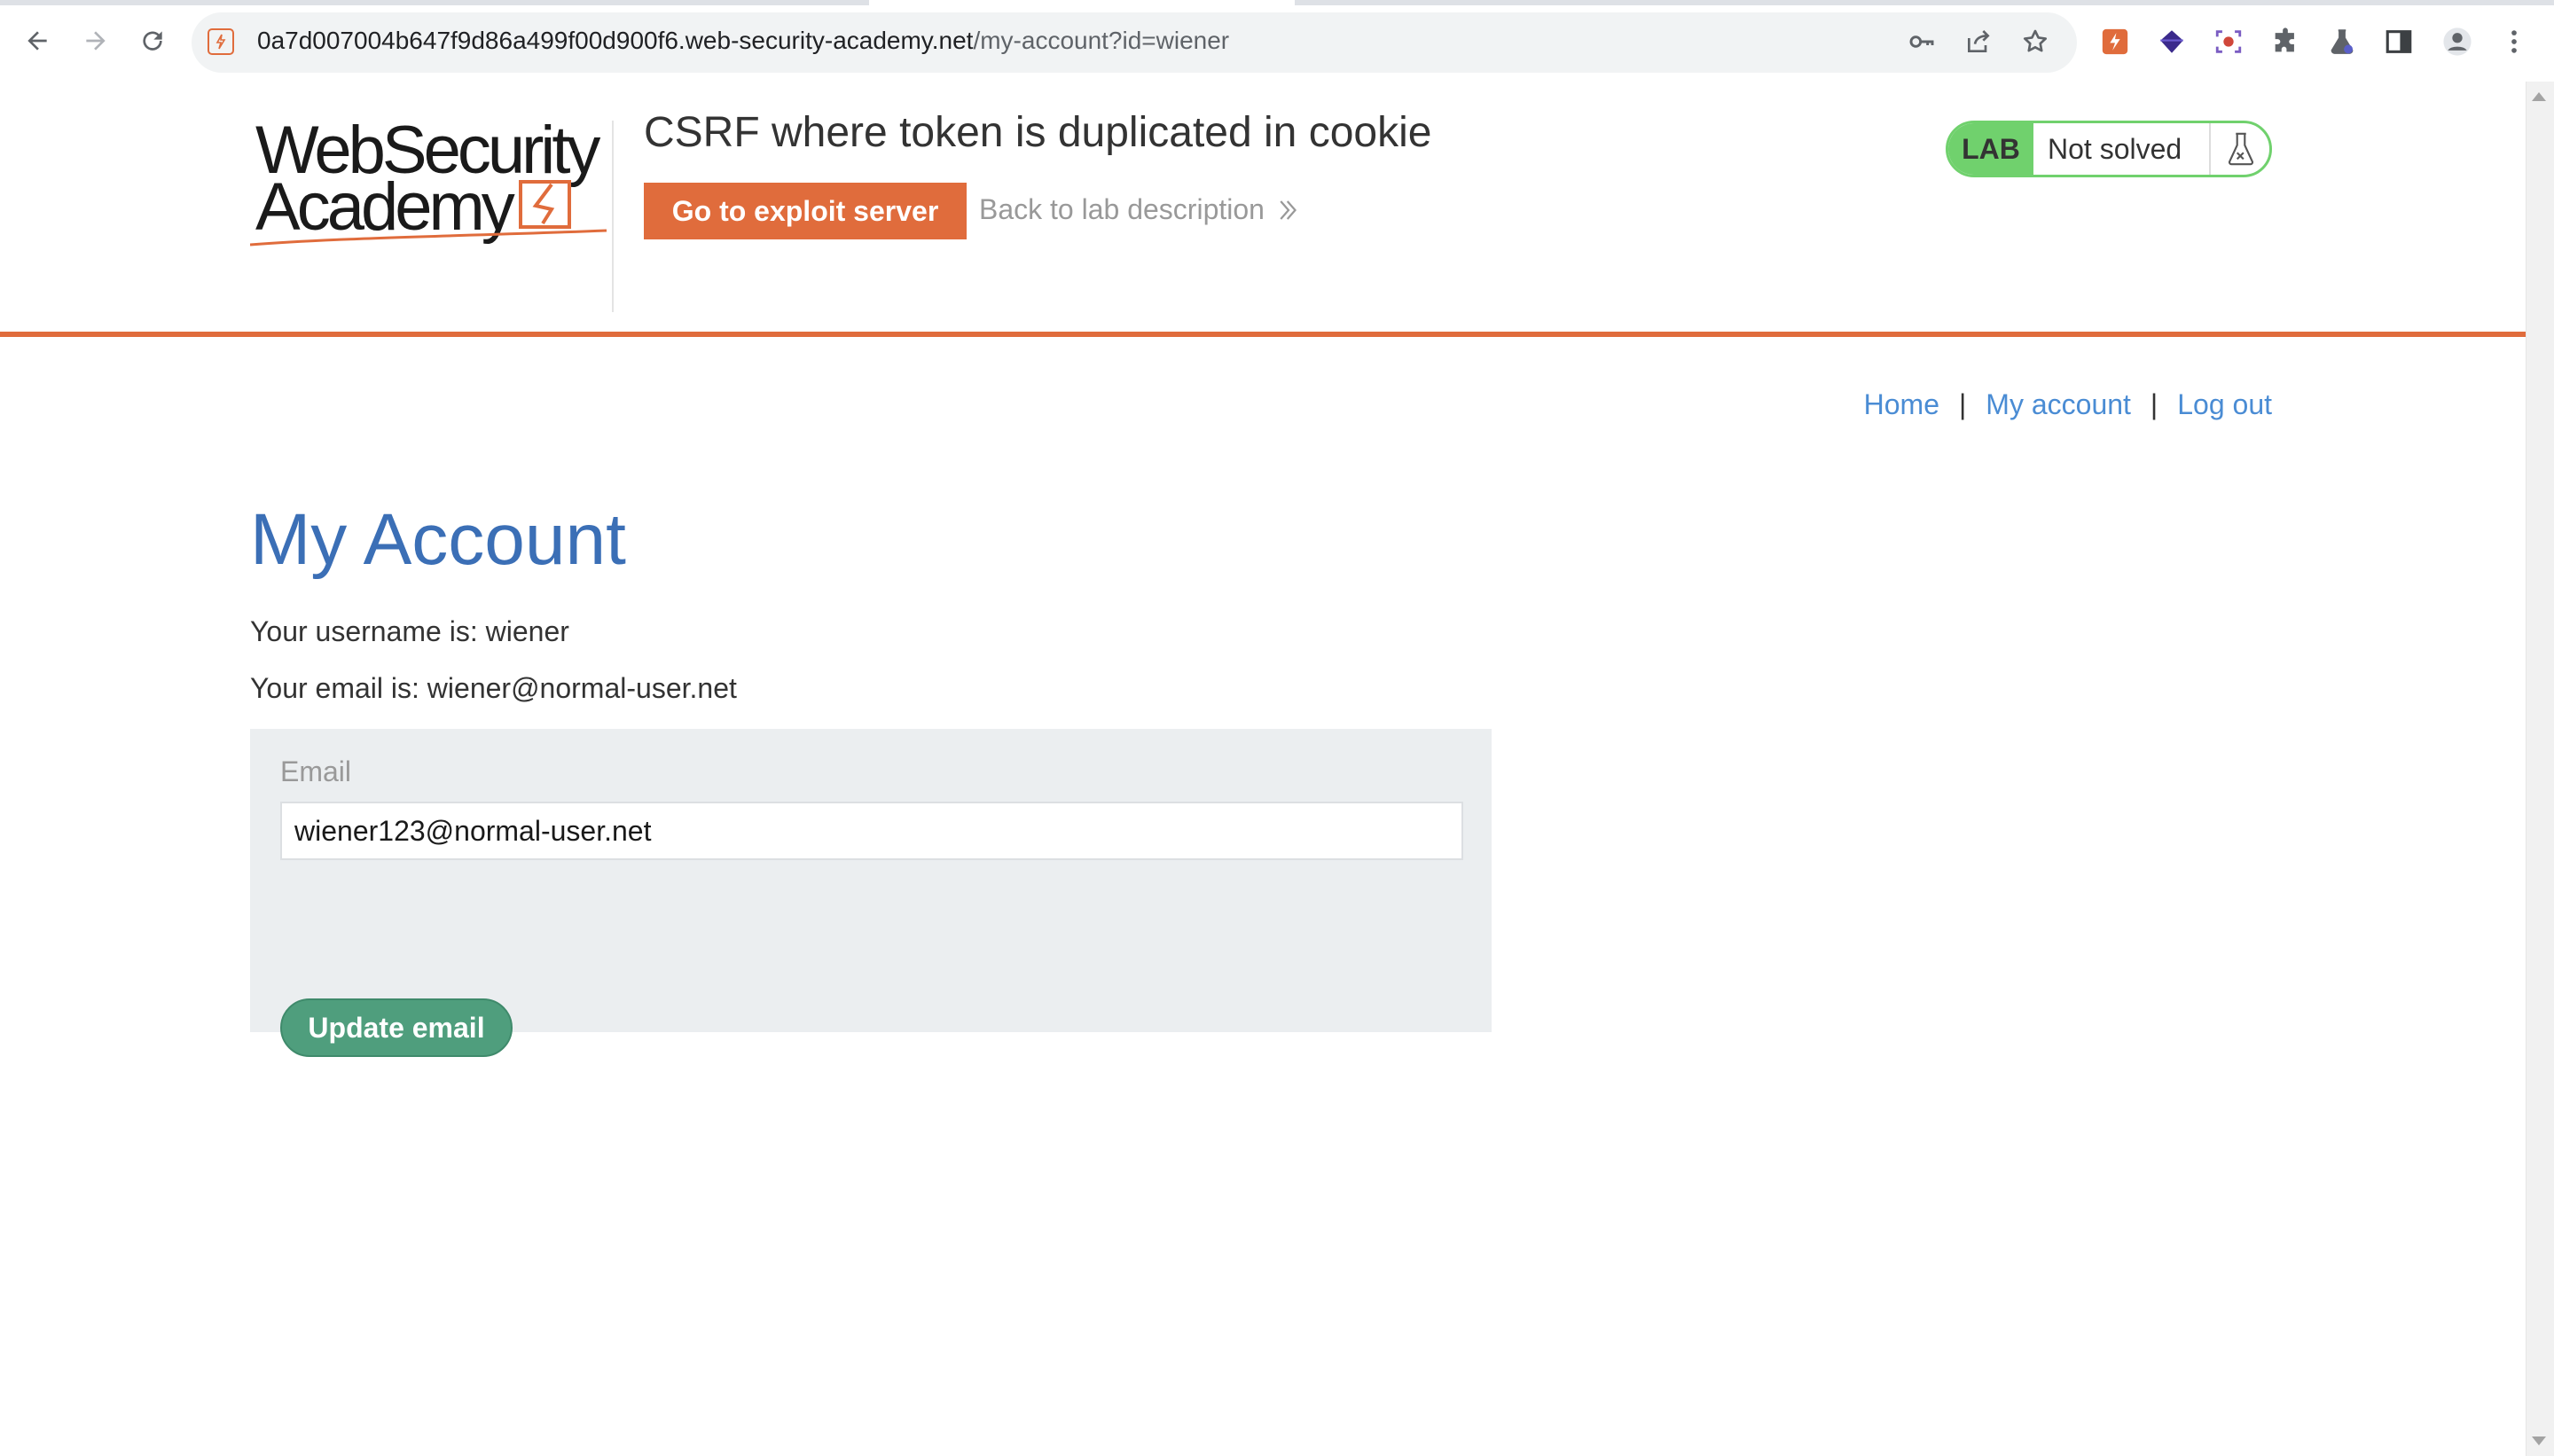 This screenshot has width=2554, height=1456. What do you see at coordinates (2058, 404) in the screenshot?
I see `nav-my-account-link: My account` at bounding box center [2058, 404].